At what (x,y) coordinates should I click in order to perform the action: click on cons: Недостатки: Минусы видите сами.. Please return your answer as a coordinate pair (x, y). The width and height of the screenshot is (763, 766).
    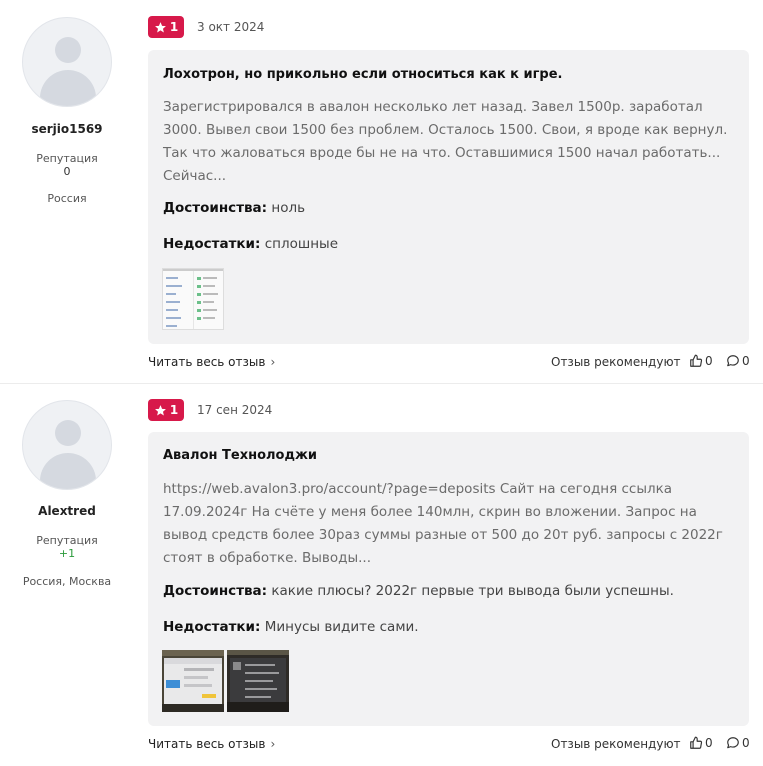
    Looking at the image, I should click on (291, 627).